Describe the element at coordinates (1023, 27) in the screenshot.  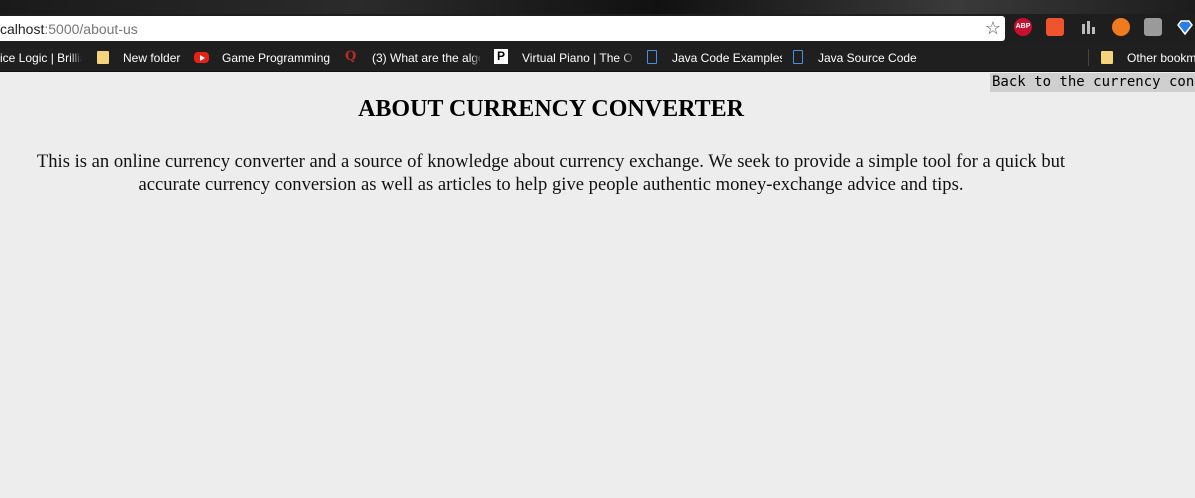
I see `adblock-icon: ABP` at that location.